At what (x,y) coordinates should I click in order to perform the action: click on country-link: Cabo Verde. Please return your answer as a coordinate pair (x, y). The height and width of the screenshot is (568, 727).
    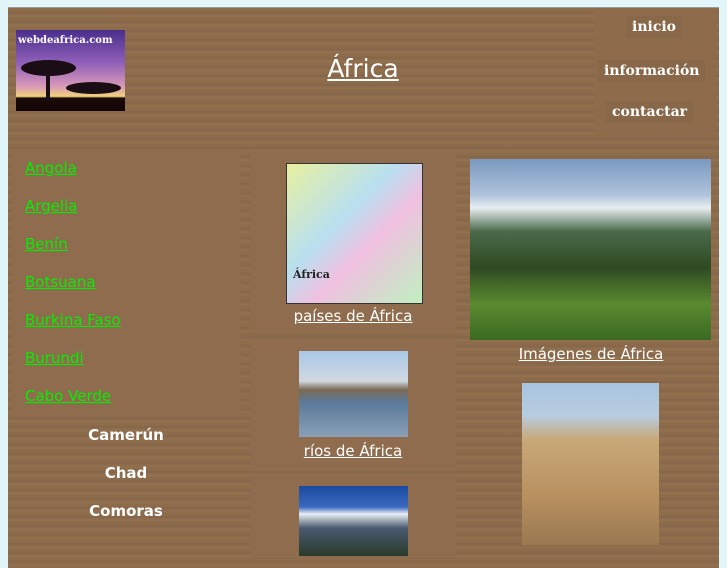
    Looking at the image, I should click on (68, 396).